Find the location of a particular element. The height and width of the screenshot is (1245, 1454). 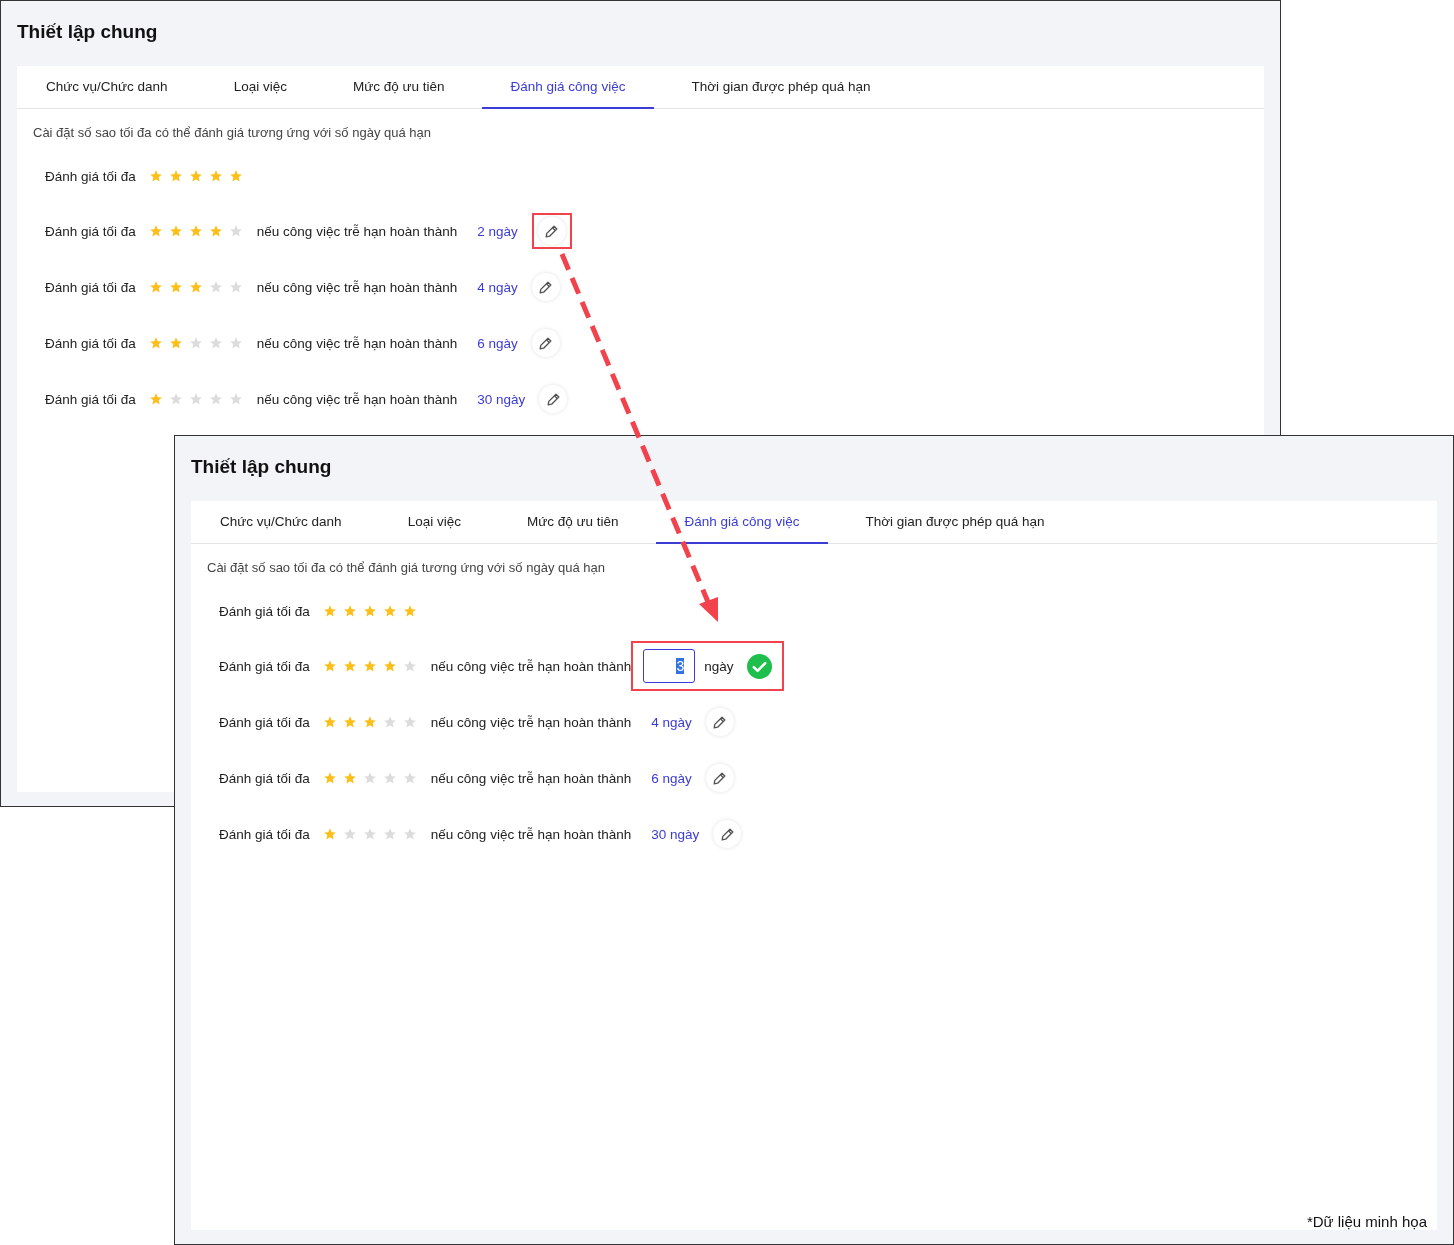

confirm-check-icon is located at coordinates (759, 666).